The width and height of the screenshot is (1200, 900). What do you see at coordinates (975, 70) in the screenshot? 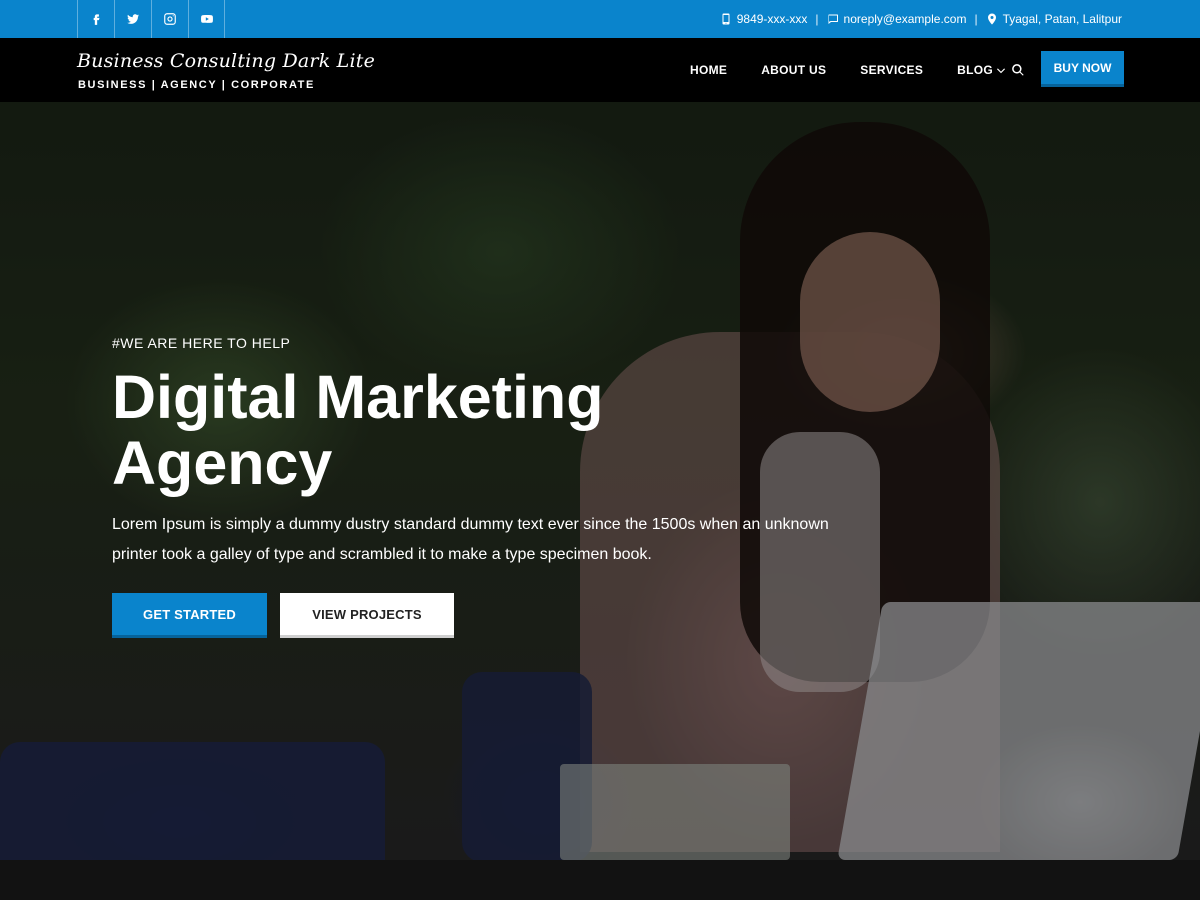
I see `nav-blog-label: BLOG` at bounding box center [975, 70].